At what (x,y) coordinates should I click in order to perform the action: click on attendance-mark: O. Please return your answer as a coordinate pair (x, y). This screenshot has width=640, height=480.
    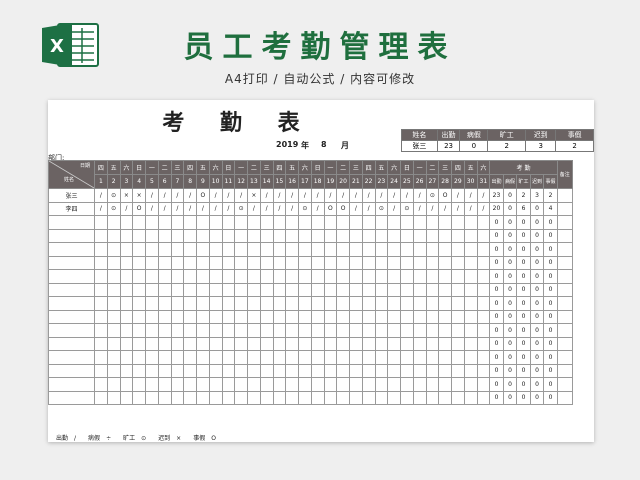
    Looking at the image, I should click on (203, 195).